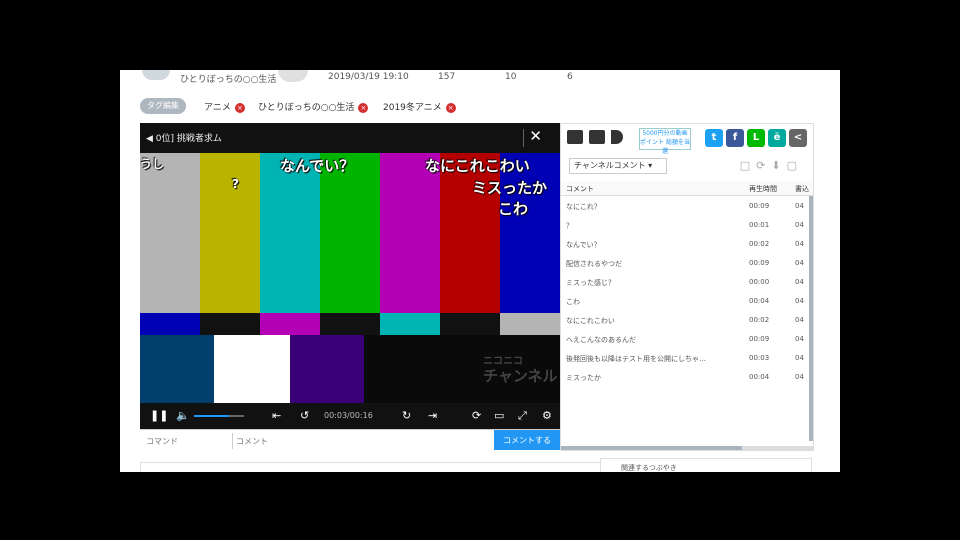 Image resolution: width=960 pixels, height=540 pixels. I want to click on table-row: へえこんなのあるんだ 00:09 04, so click(687, 339).